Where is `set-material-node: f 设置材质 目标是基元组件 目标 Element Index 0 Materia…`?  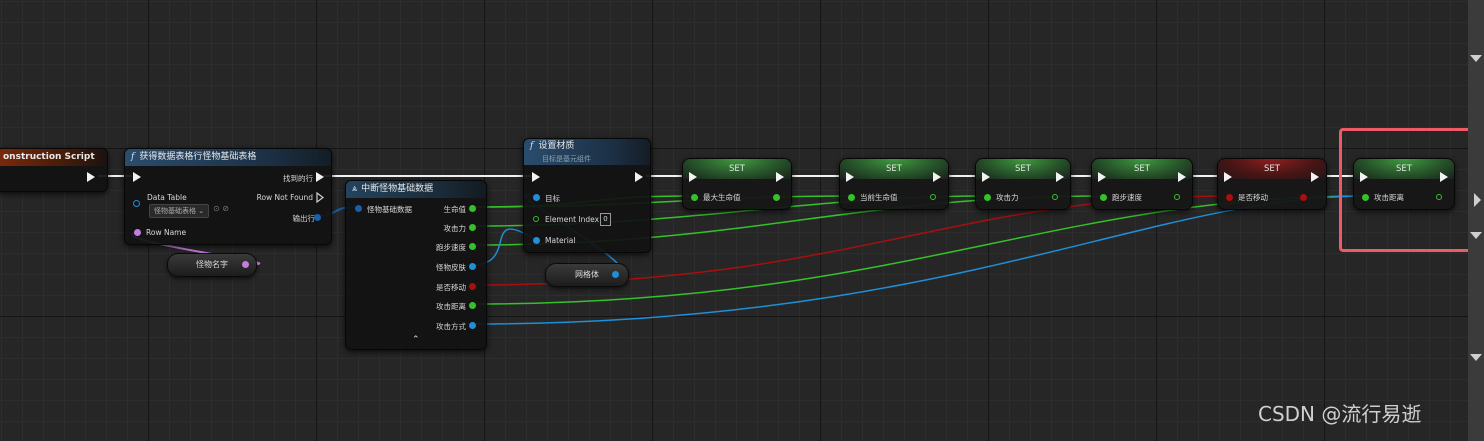
set-material-node: f 设置材质 目标是基元组件 目标 Element Index 0 Materia… is located at coordinates (587, 195).